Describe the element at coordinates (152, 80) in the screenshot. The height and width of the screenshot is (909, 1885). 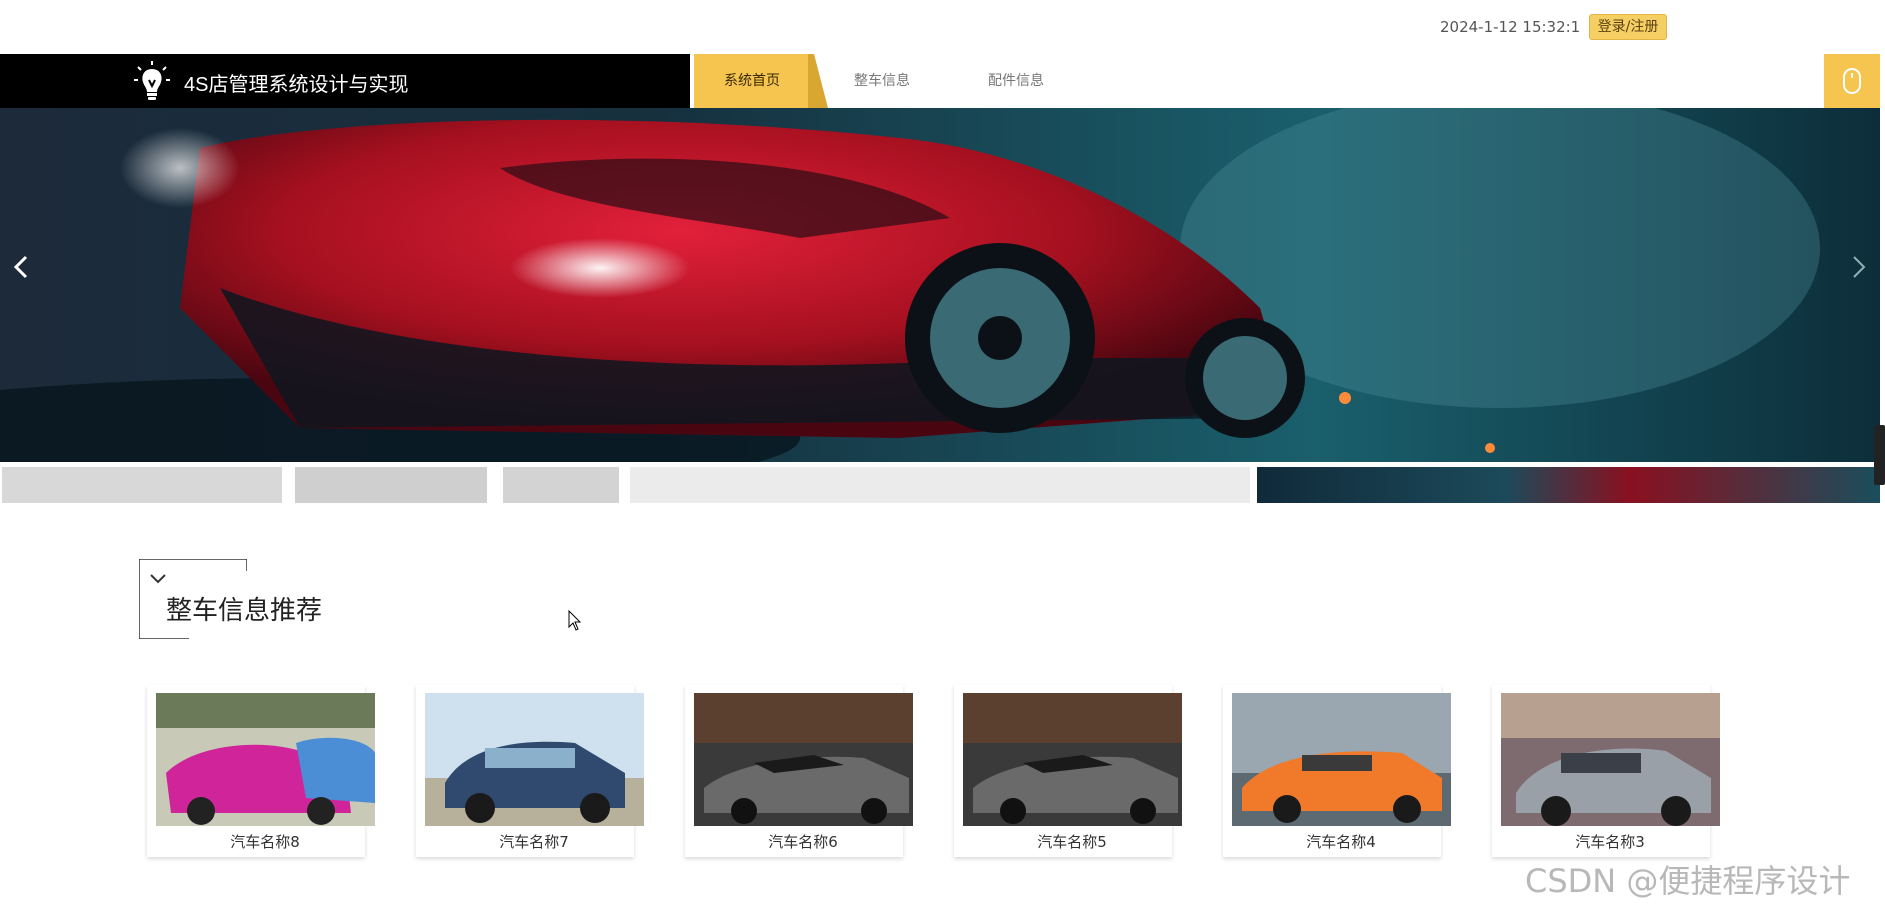
I see `lightbulb-logo-icon` at that location.